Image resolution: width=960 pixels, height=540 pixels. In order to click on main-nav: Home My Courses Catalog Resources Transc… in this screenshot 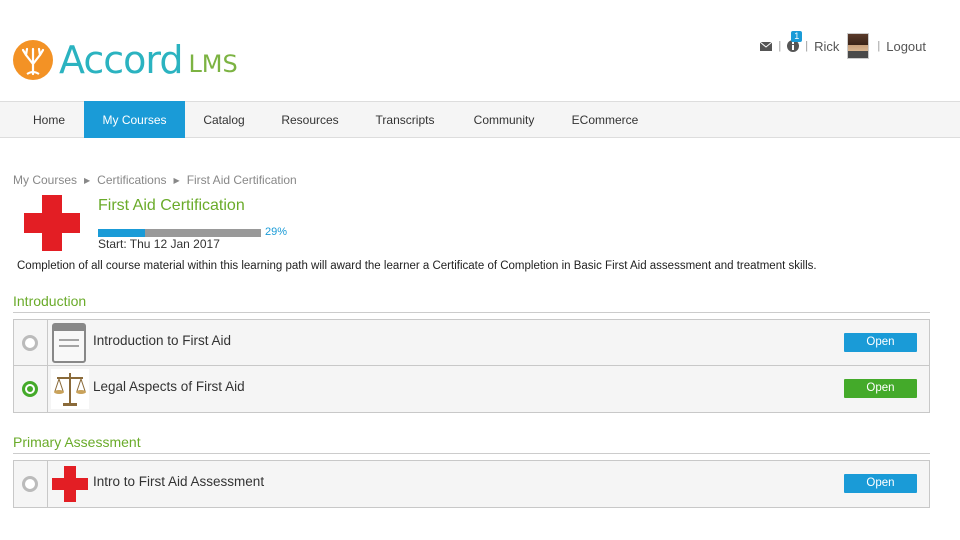, I will do `click(480, 119)`.